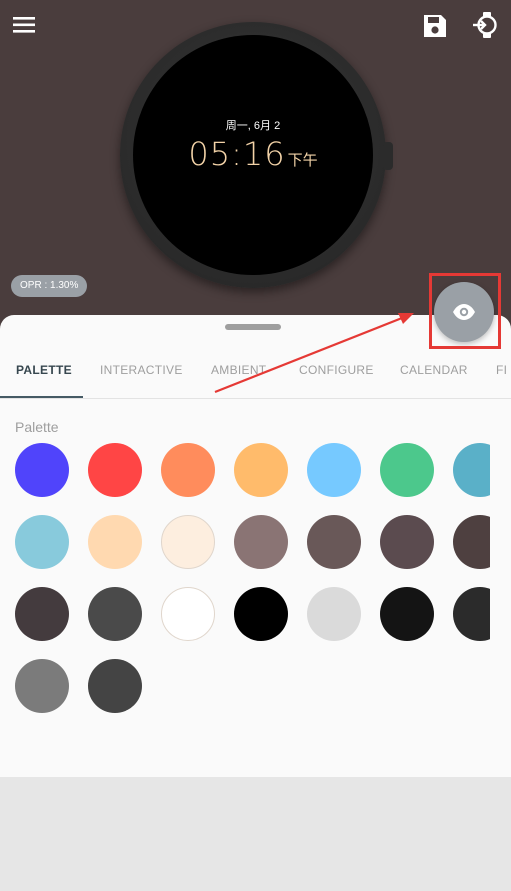  What do you see at coordinates (302, 160) in the screenshot?
I see `watch-ampm: 下午` at bounding box center [302, 160].